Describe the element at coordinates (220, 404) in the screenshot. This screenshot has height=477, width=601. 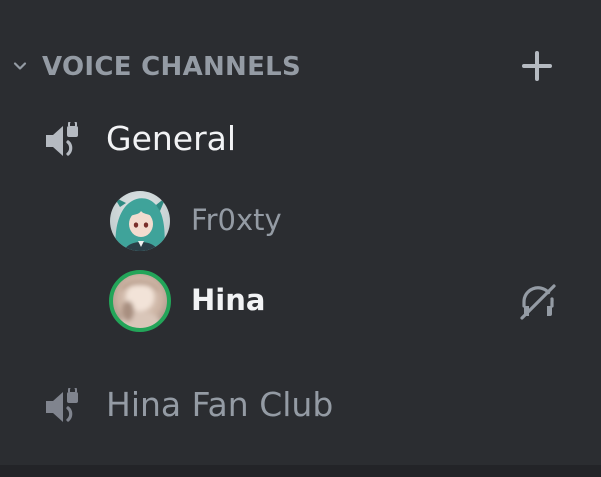
I see `channel-name: Hina Fan Club` at that location.